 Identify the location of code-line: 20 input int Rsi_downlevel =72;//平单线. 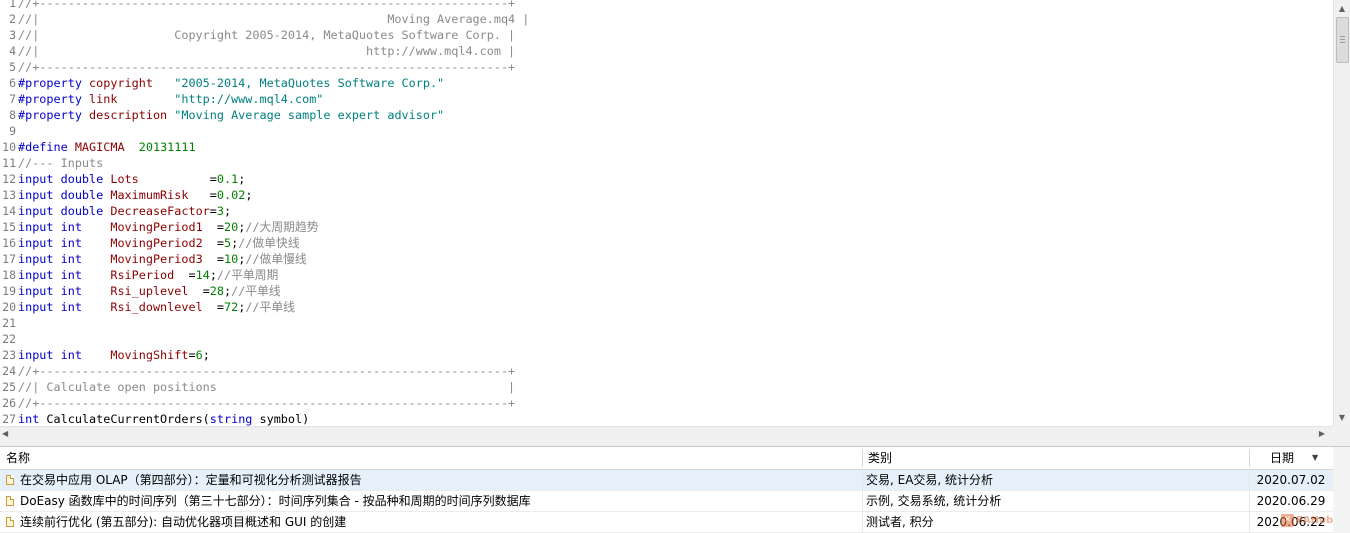
(264, 307).